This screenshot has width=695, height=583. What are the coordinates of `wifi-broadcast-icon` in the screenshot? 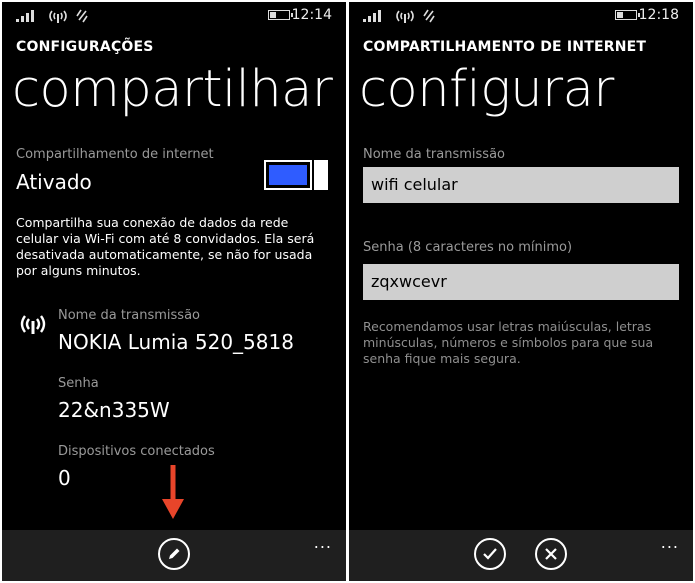 It's located at (33, 324).